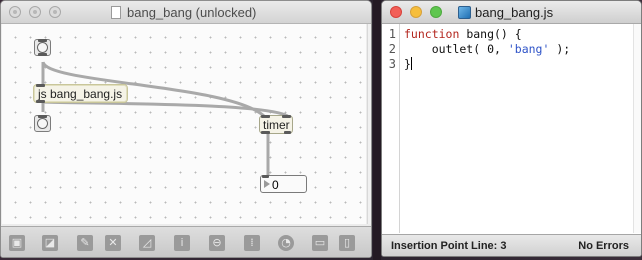 The width and height of the screenshot is (642, 260). Describe the element at coordinates (17, 243) in the screenshot. I see `lock-icon: ▣` at that location.